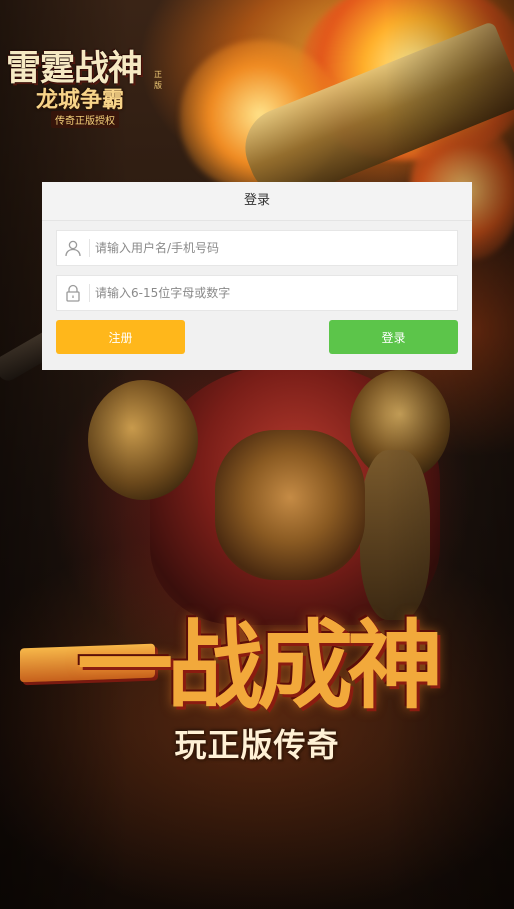  I want to click on password-field, so click(257, 293).